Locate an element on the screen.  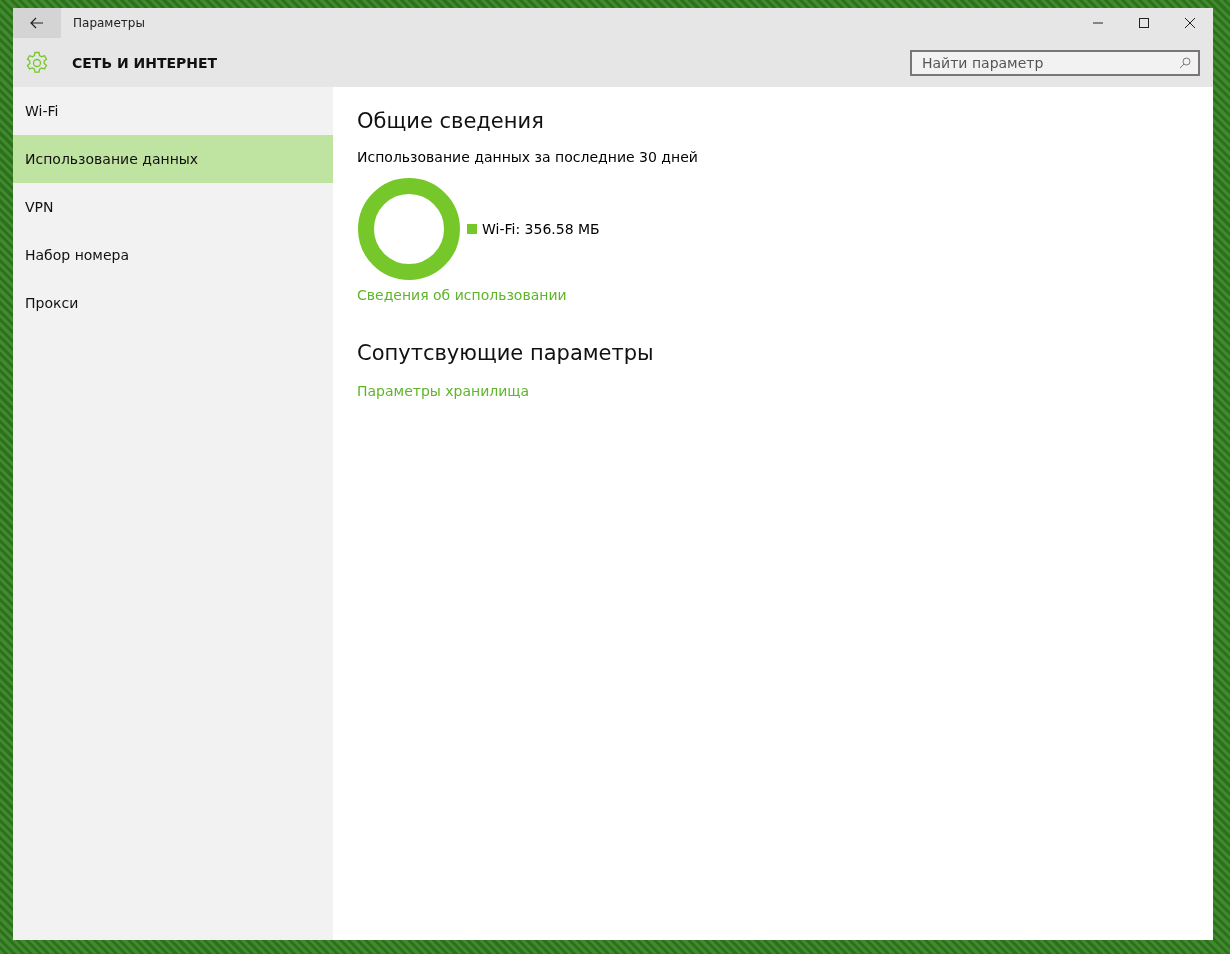
section-heading: Сопутсвующие параметры is located at coordinates (506, 353).